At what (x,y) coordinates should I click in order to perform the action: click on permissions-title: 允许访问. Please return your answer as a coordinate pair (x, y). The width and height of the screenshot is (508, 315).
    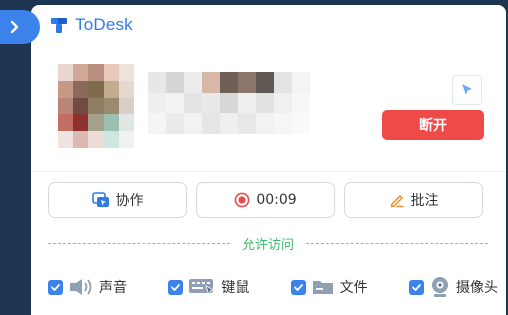
    Looking at the image, I should click on (268, 245).